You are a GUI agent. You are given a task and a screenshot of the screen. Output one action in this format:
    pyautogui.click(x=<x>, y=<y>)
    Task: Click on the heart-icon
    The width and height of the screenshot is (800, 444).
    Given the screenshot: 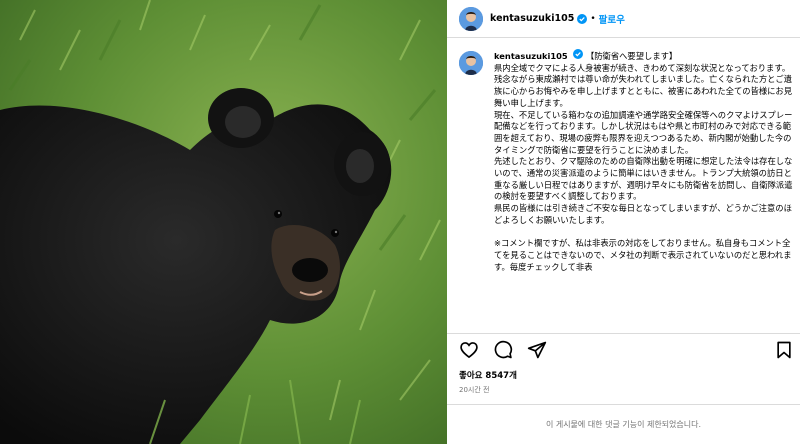 What is the action you would take?
    pyautogui.click(x=469, y=350)
    